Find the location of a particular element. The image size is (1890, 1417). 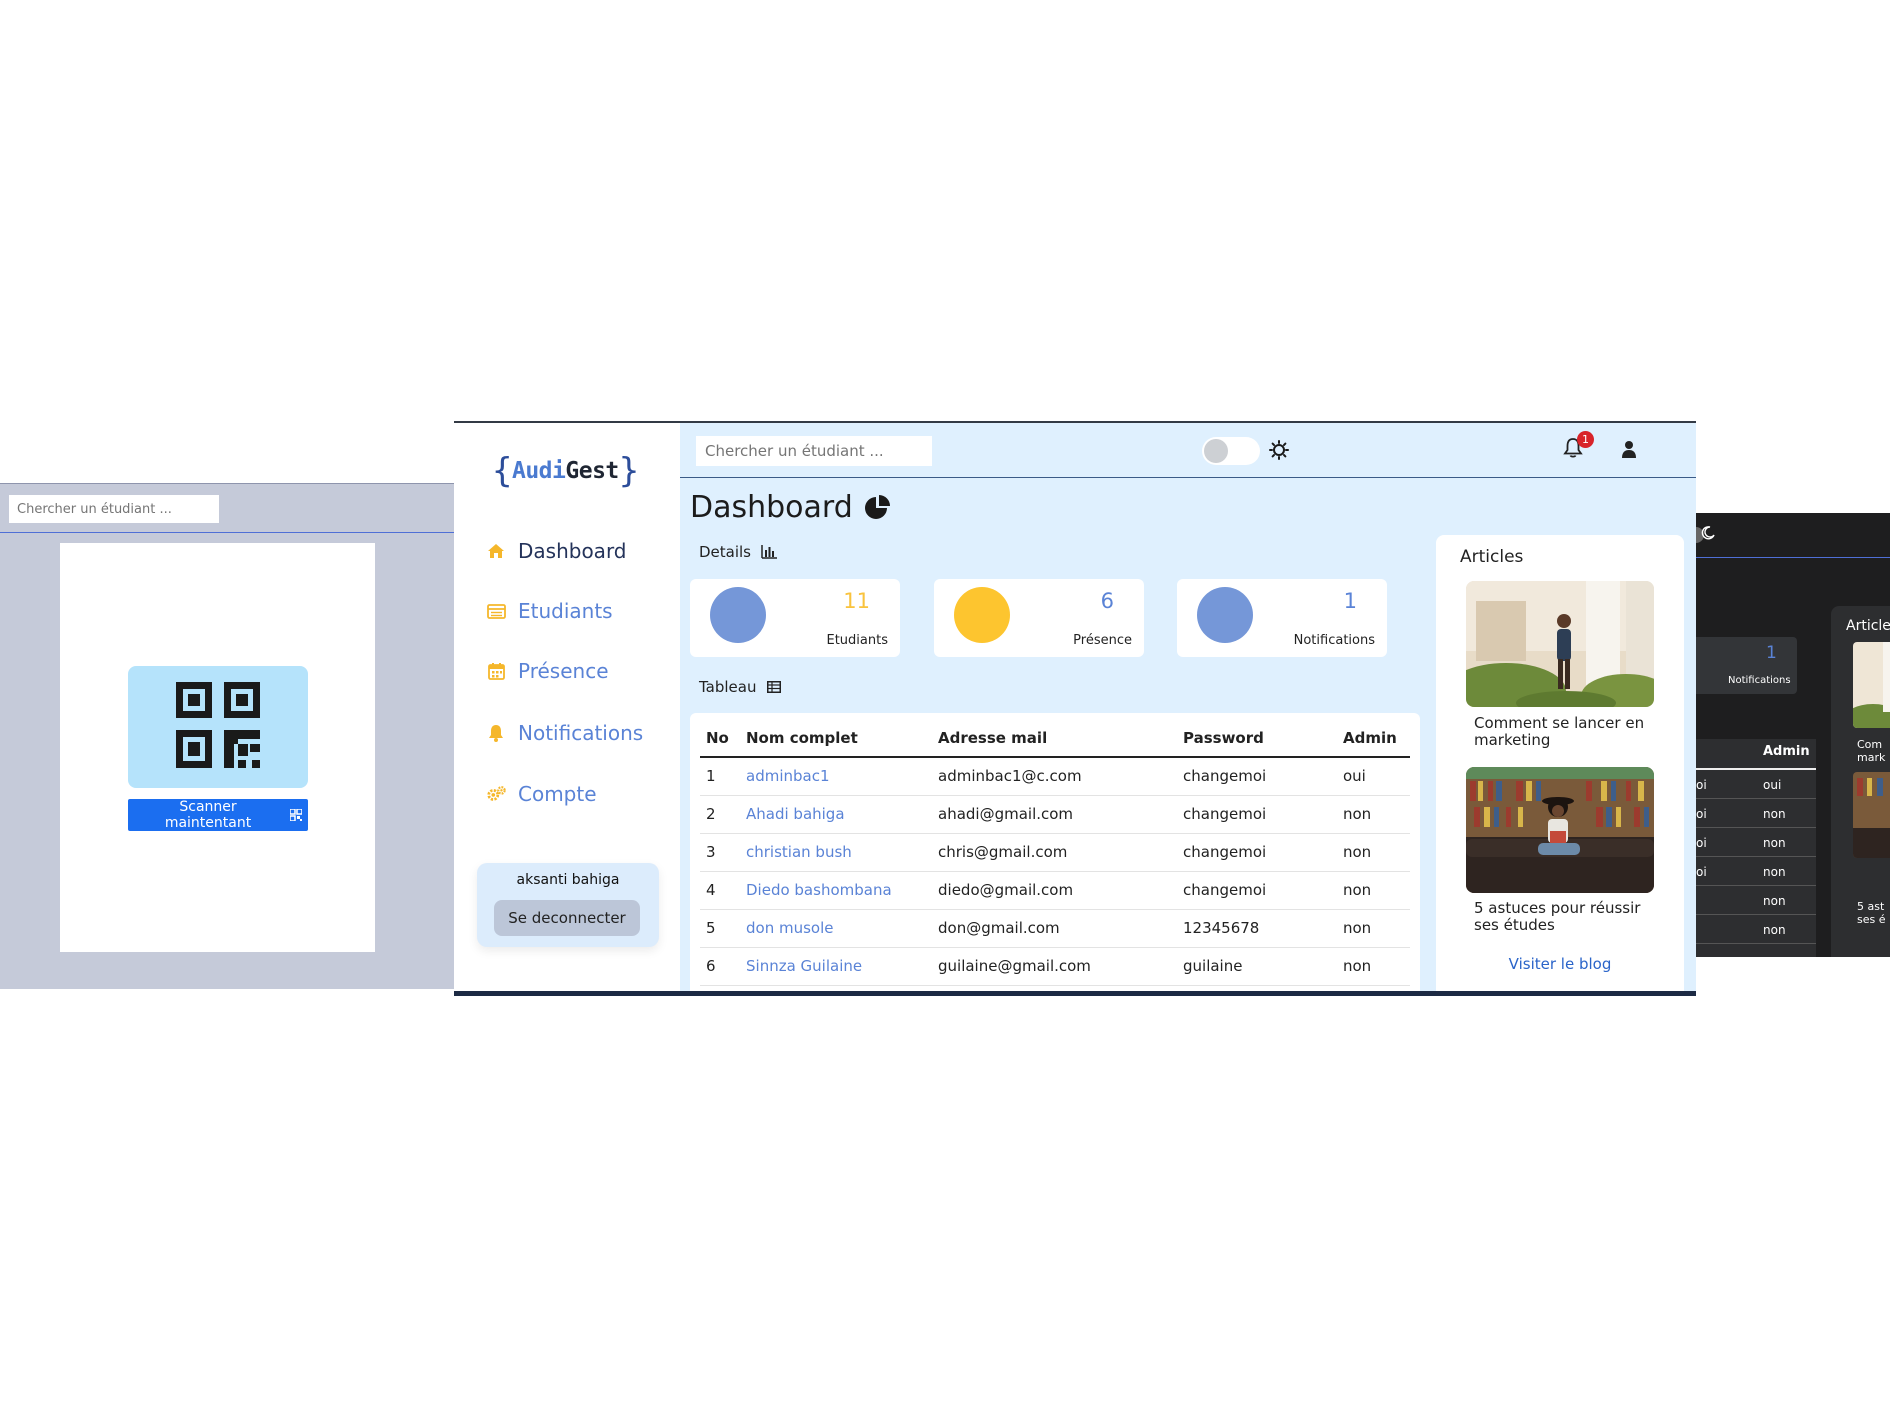

sidebar-item-label: Etudiants is located at coordinates (565, 611).